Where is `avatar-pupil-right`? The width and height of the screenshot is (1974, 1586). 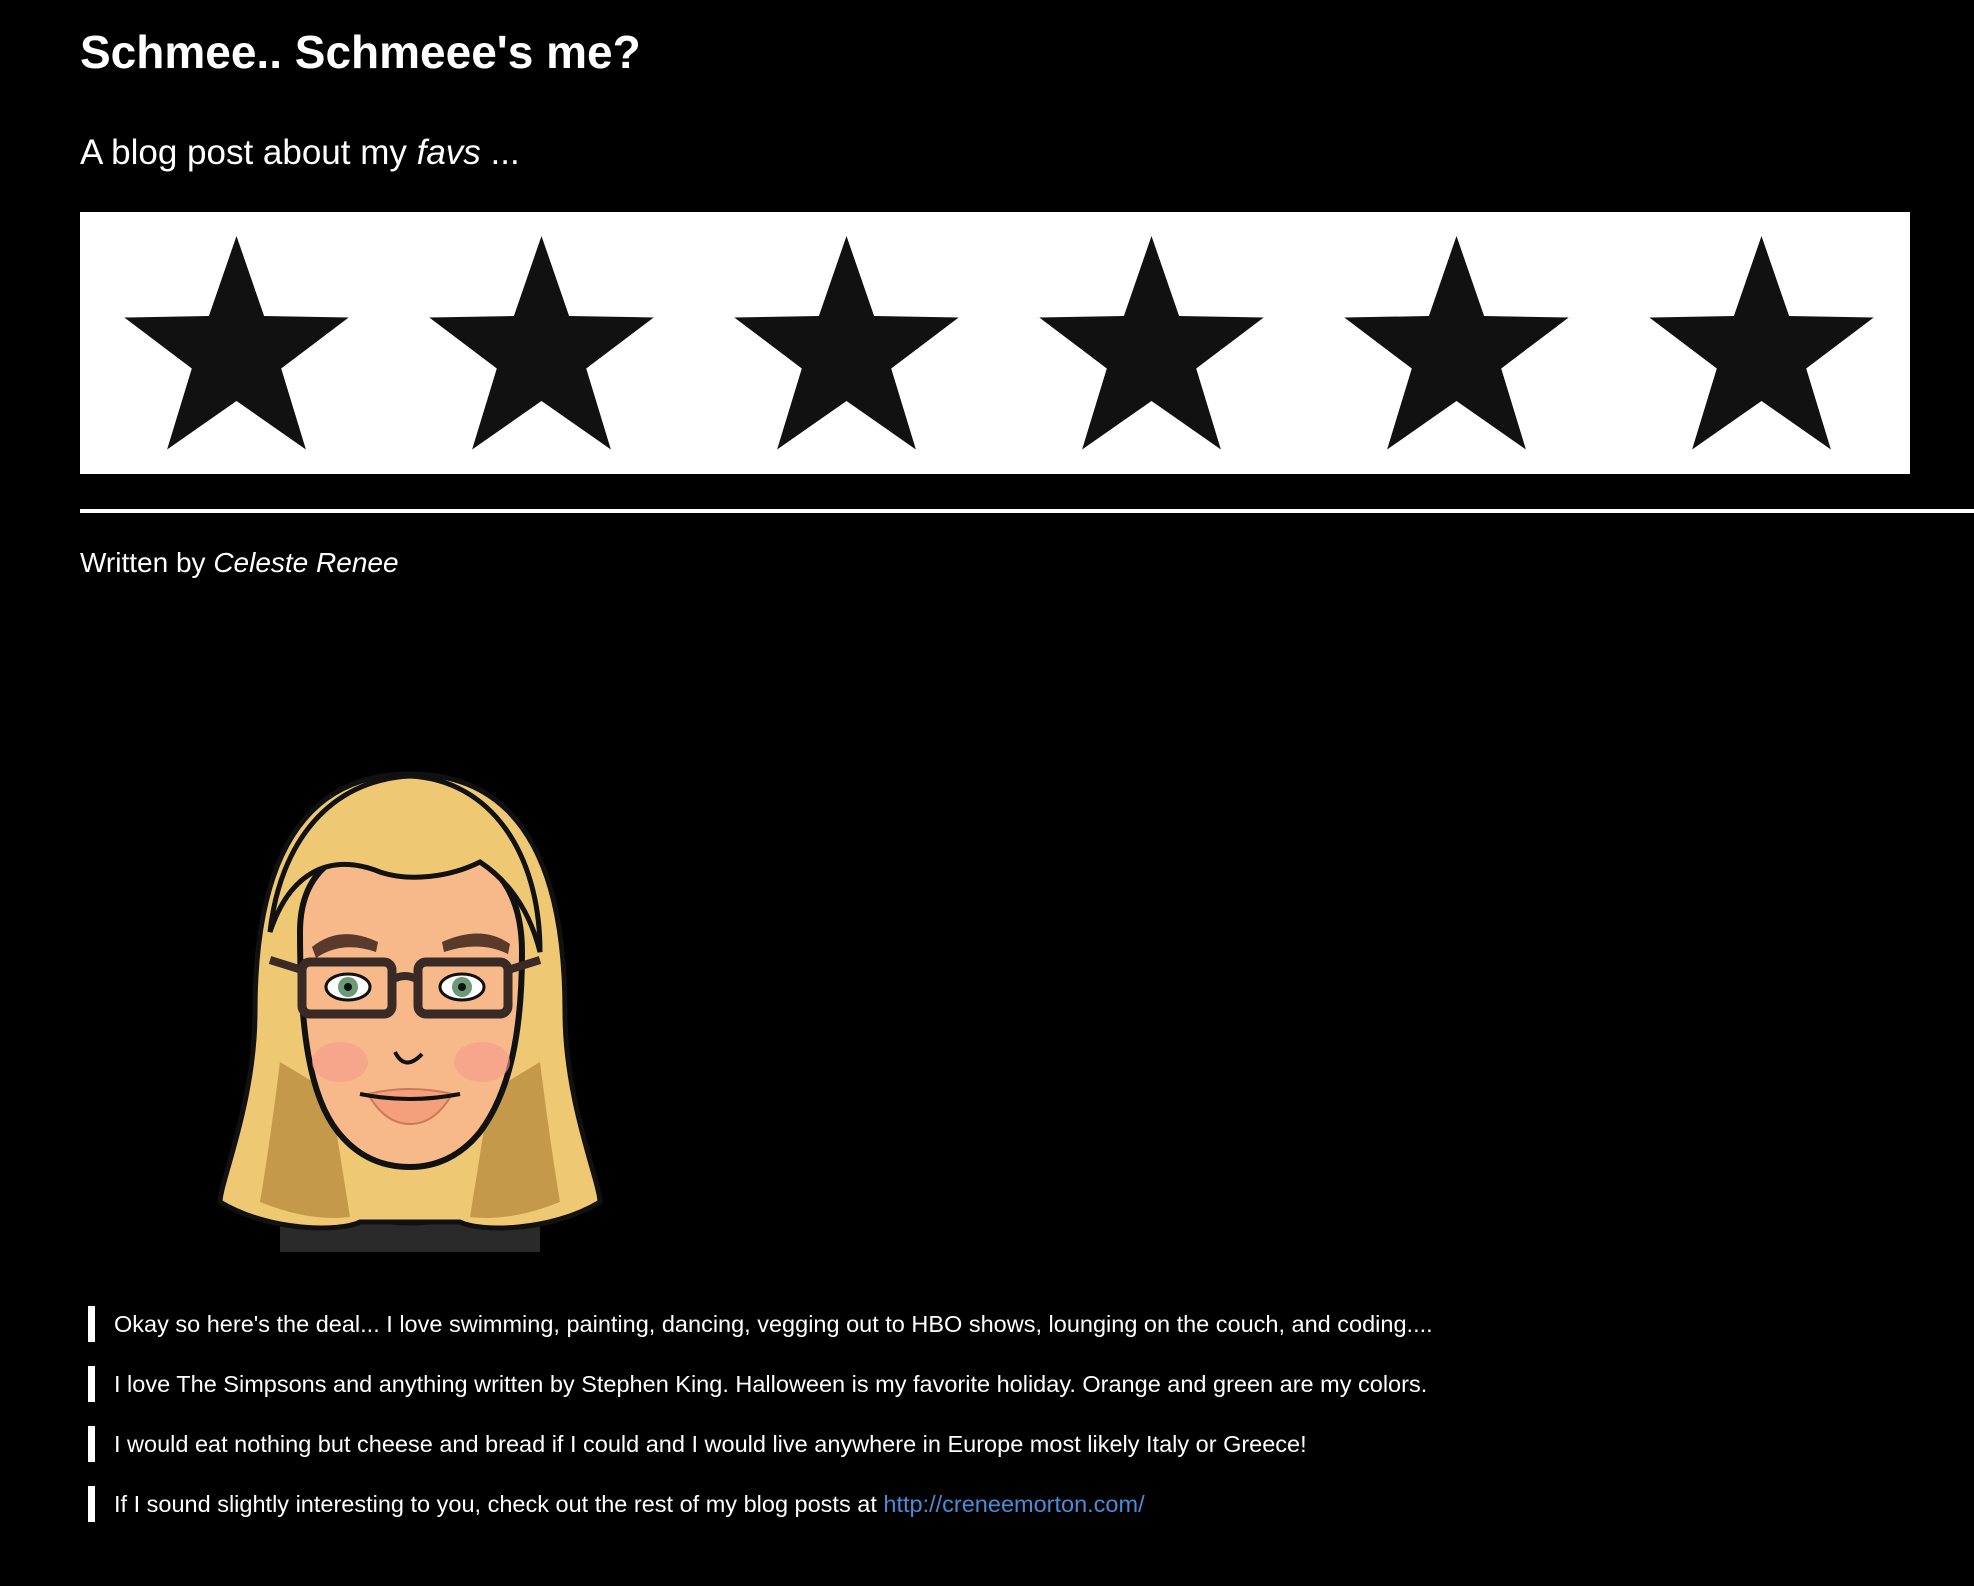
avatar-pupil-right is located at coordinates (462, 987).